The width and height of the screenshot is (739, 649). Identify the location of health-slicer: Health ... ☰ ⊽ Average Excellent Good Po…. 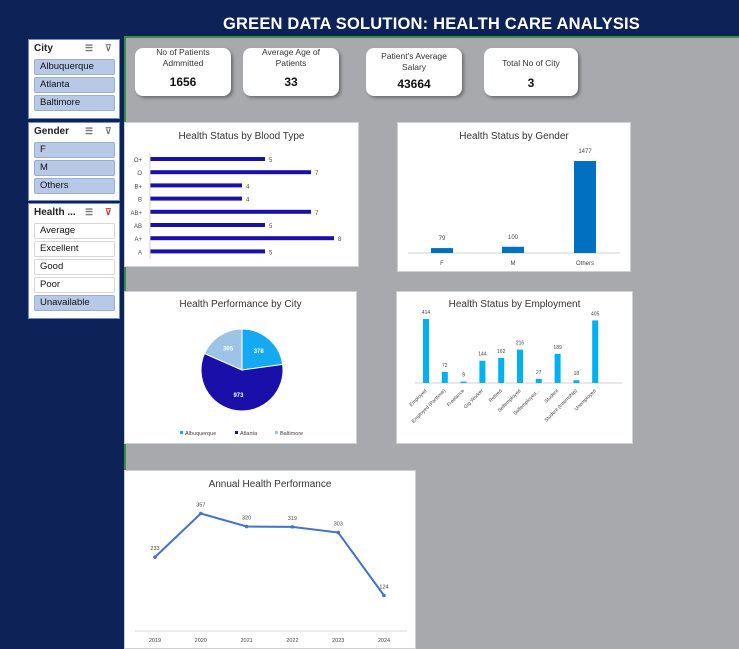
(74, 261).